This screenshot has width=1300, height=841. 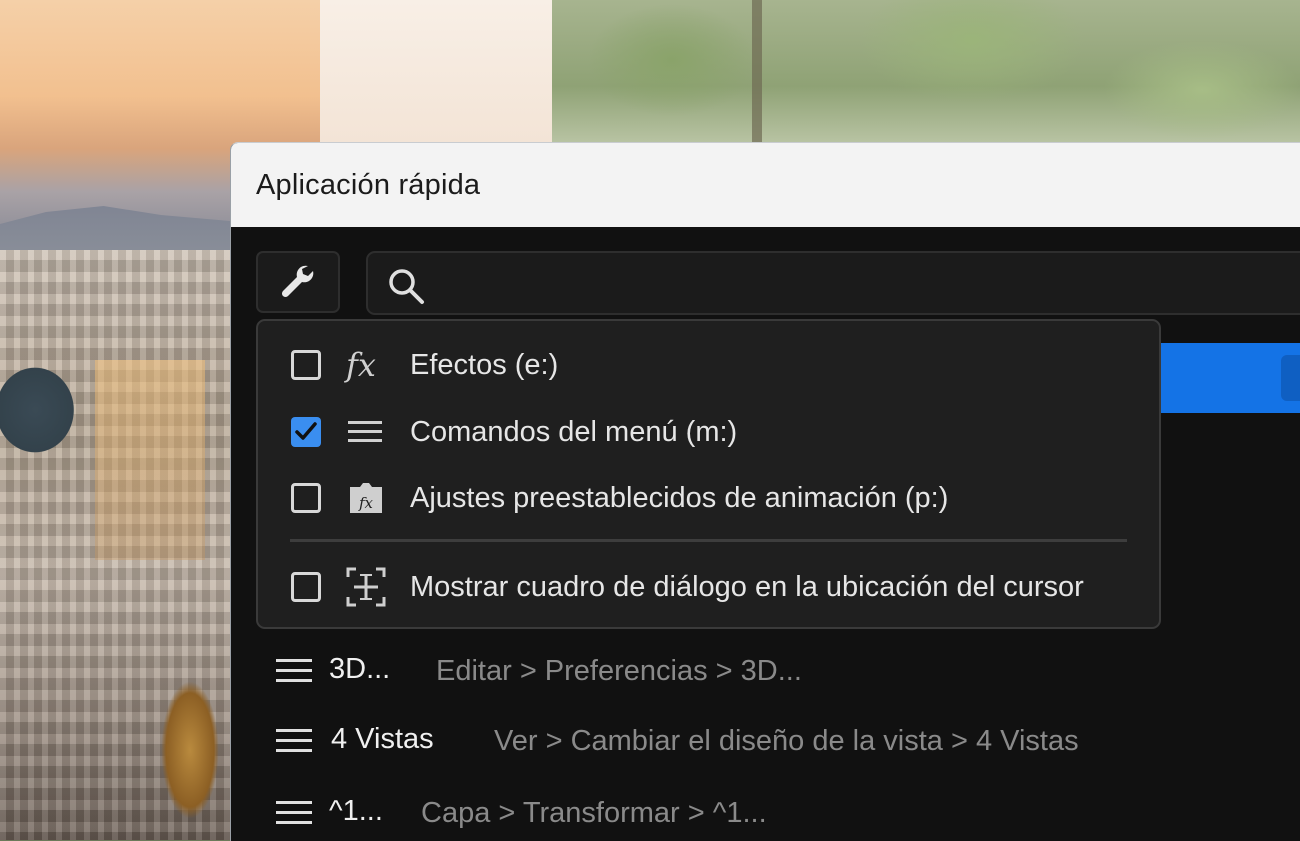 I want to click on effects-checkbox, so click(x=306, y=365).